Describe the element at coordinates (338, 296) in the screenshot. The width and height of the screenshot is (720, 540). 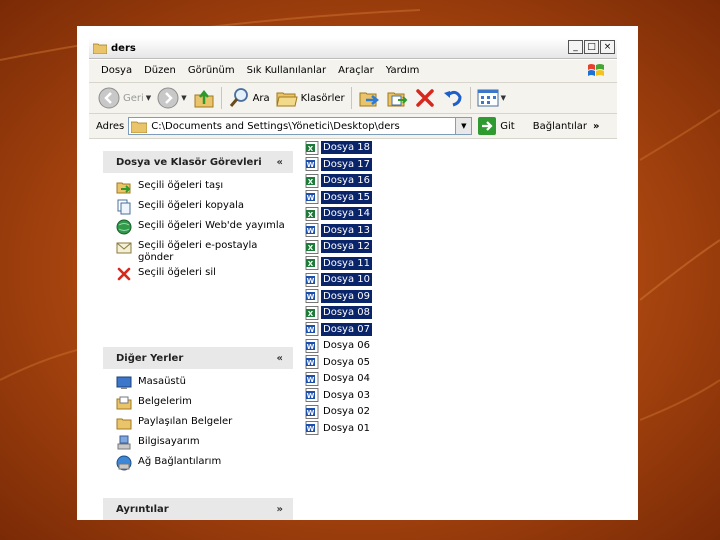
I see `file-item: W Dosya 09` at that location.